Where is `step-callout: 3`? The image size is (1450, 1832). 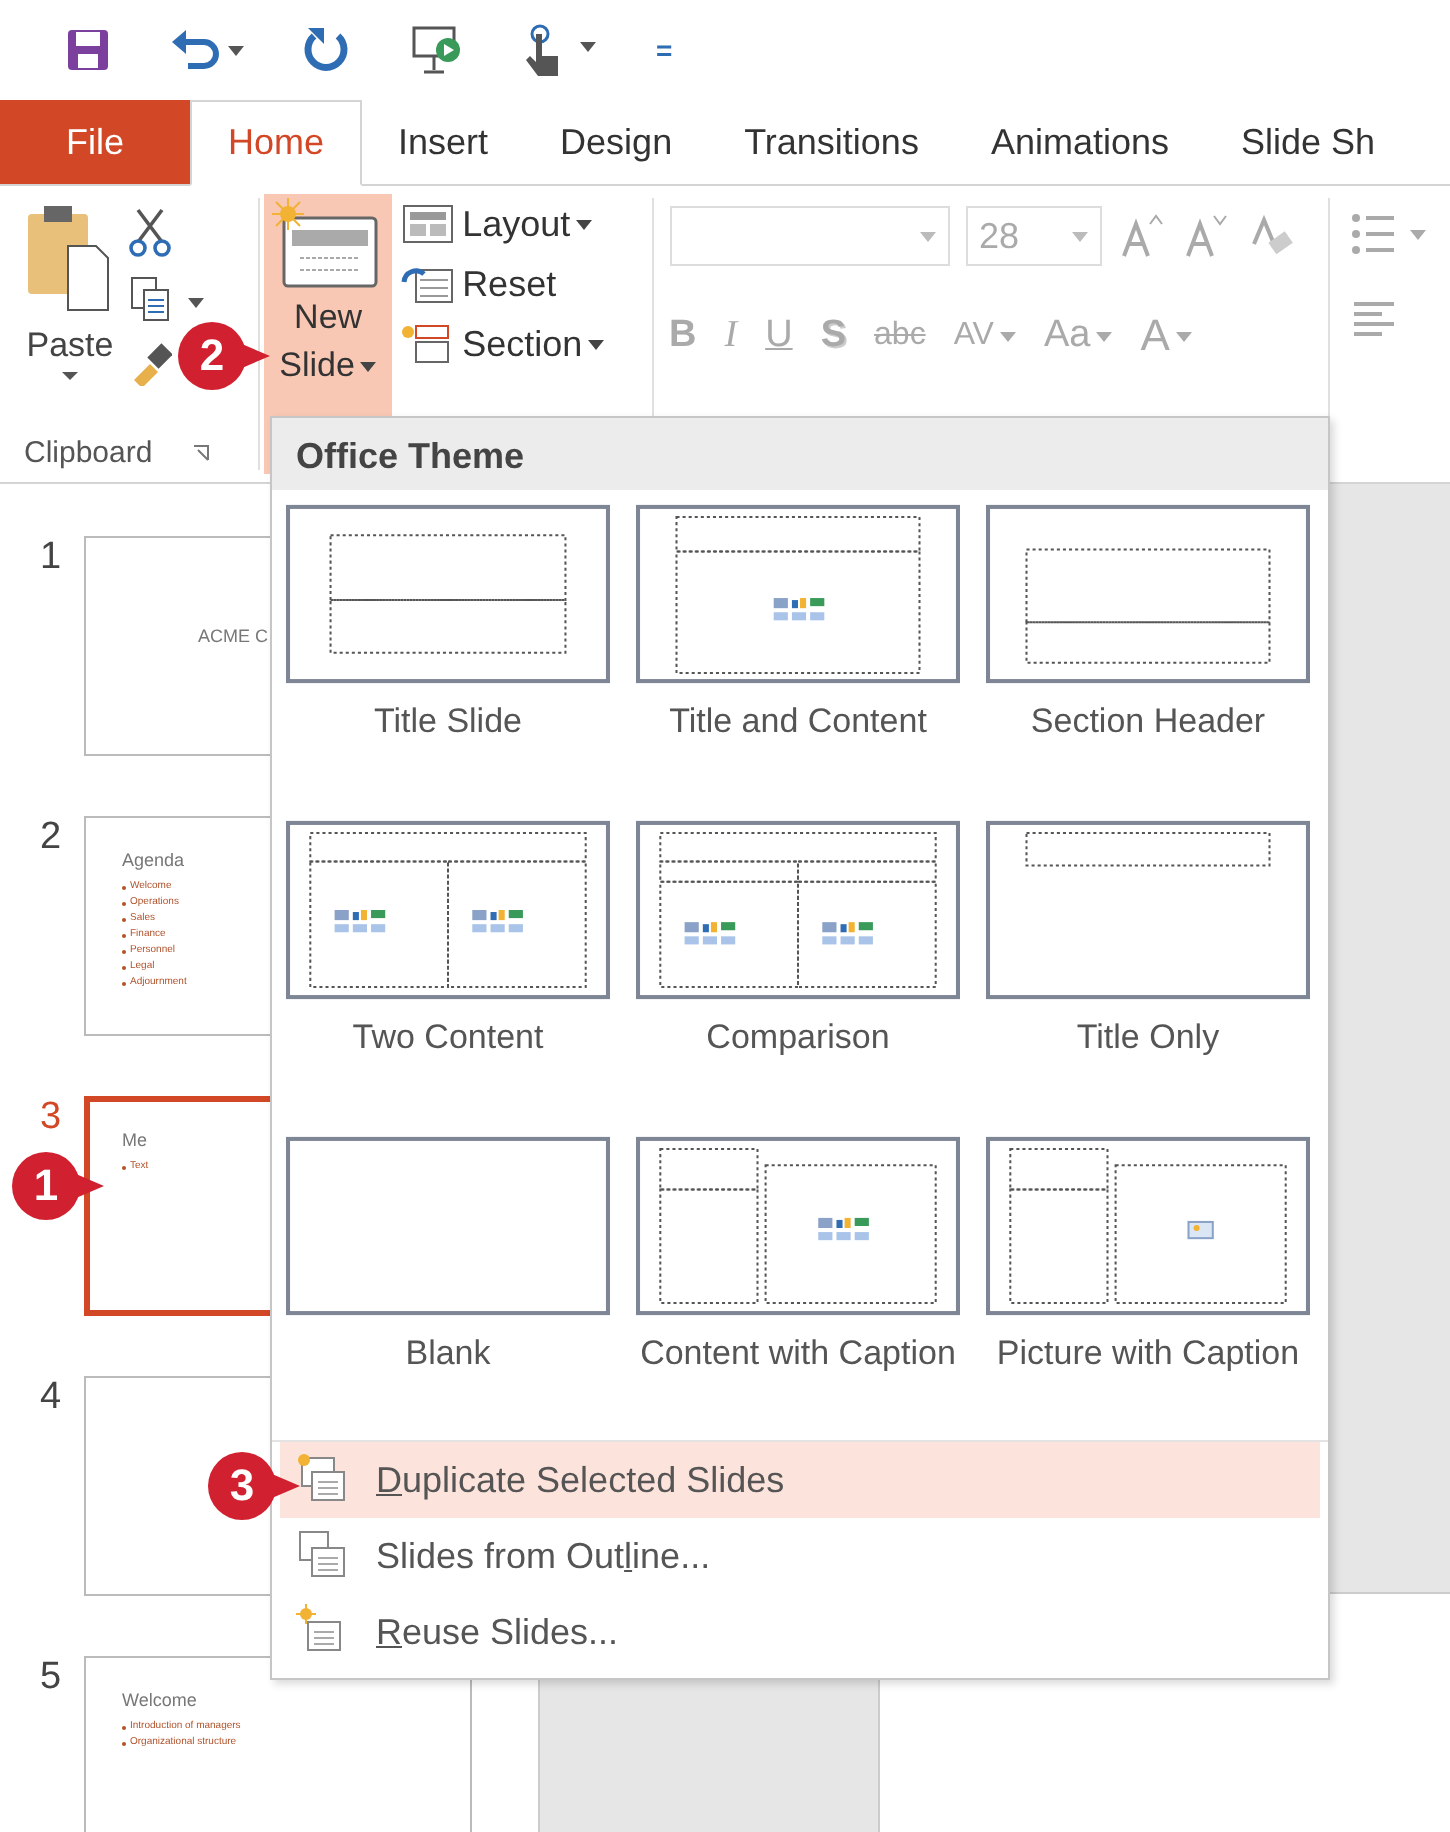 step-callout: 3 is located at coordinates (254, 1486).